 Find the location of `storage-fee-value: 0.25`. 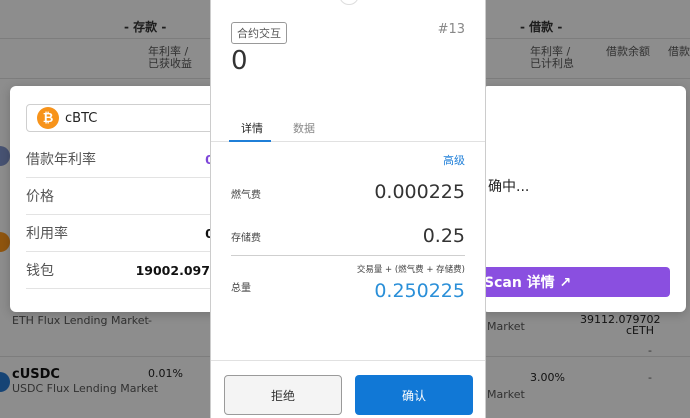

storage-fee-value: 0.25 is located at coordinates (443, 236).